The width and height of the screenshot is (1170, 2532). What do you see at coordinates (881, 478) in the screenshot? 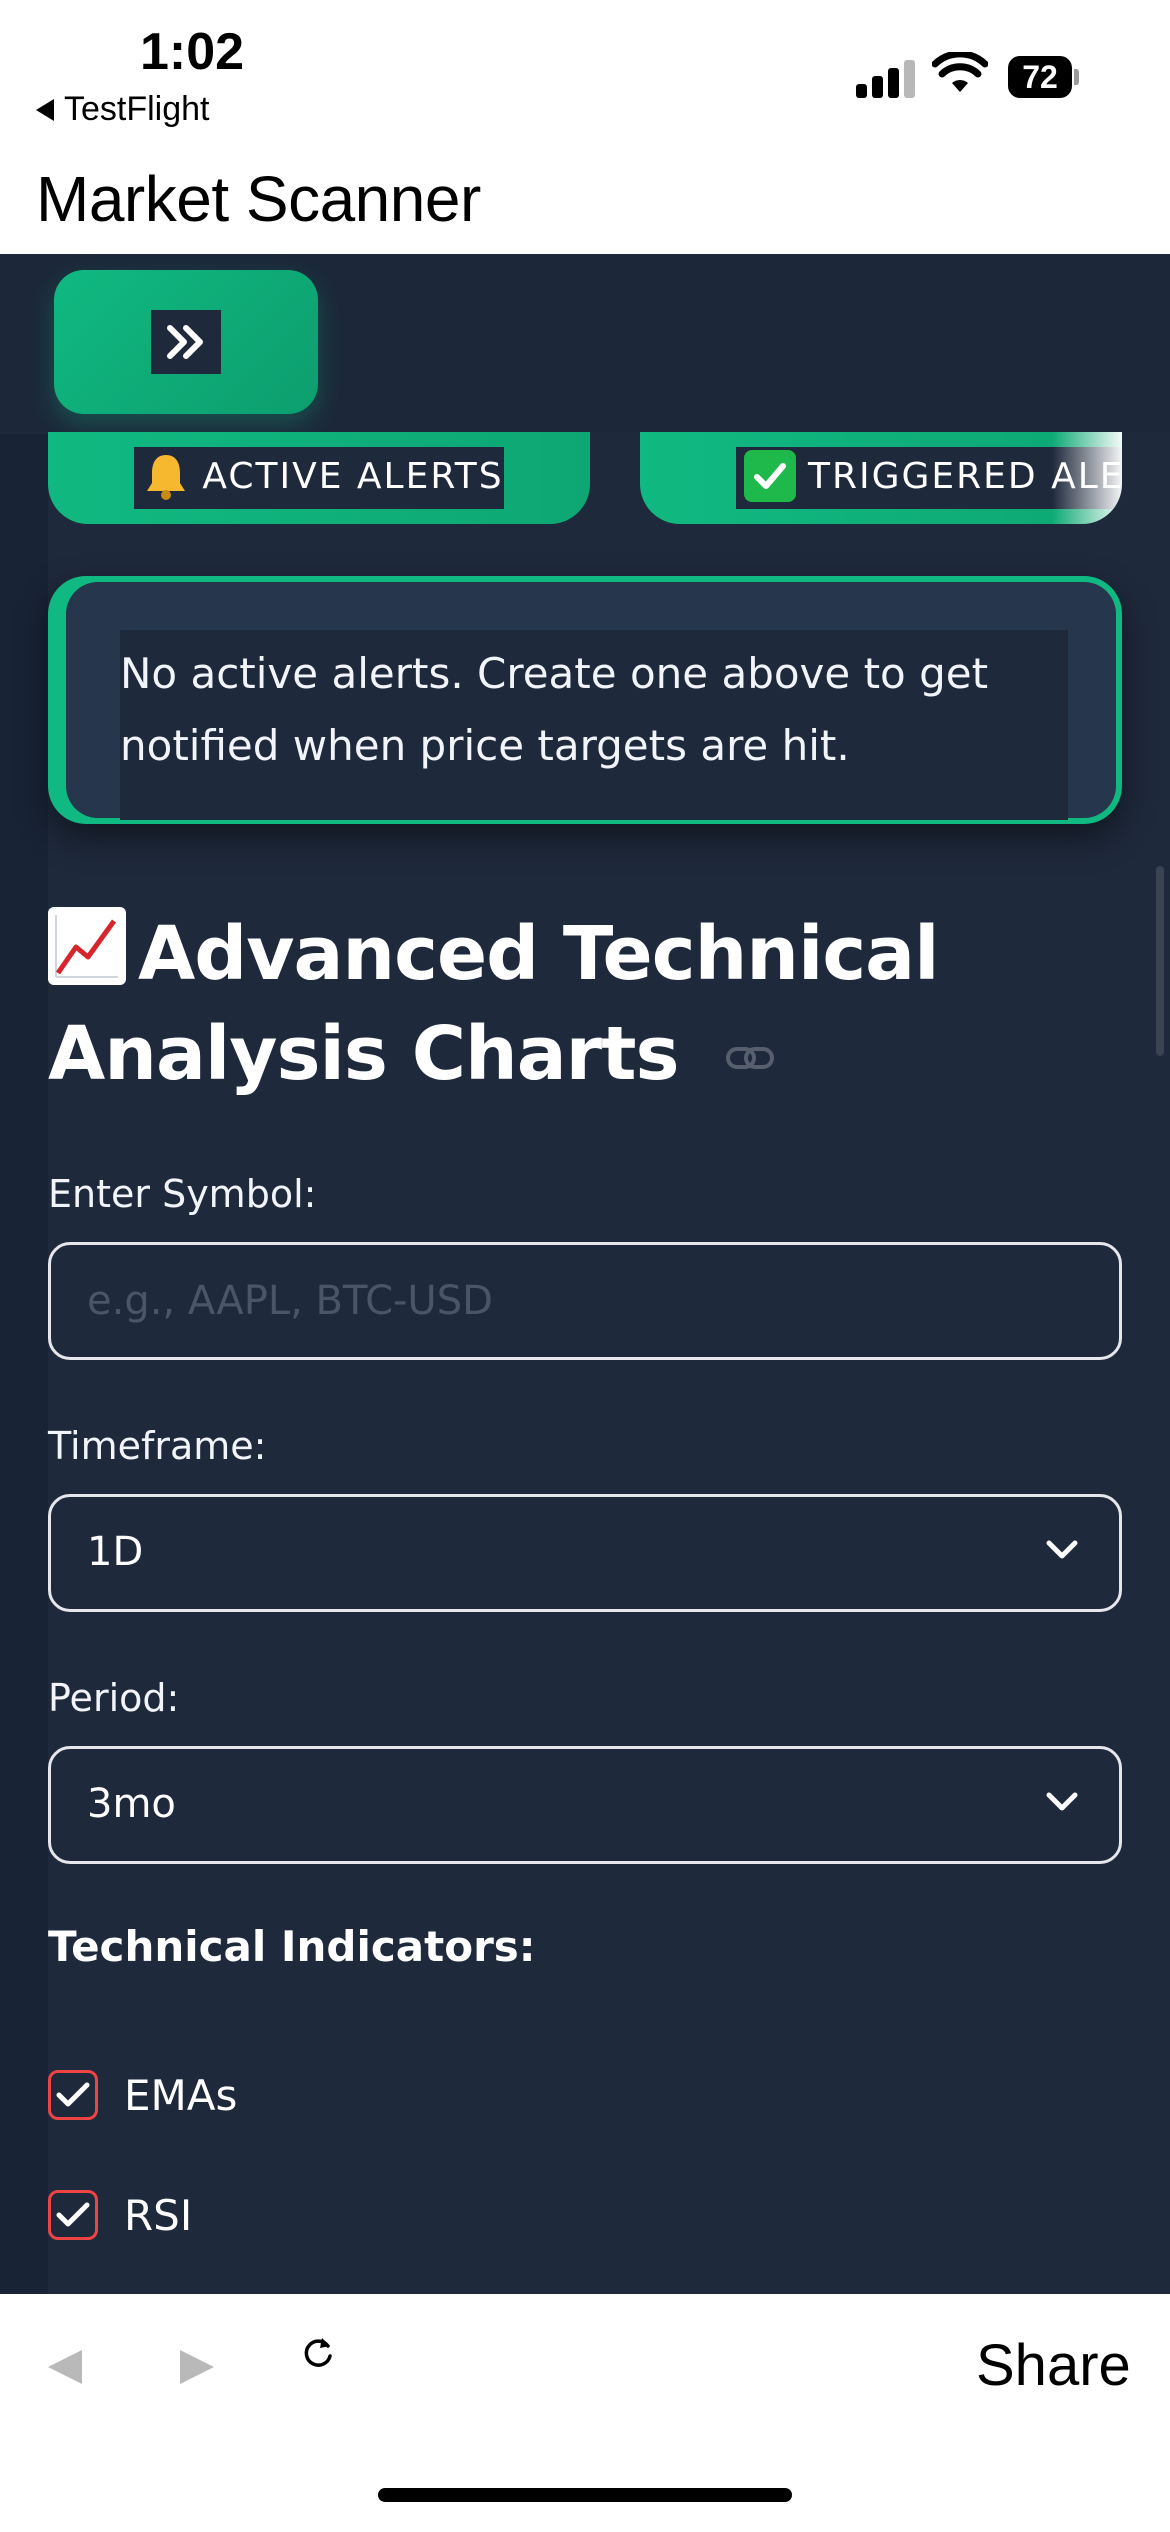
I see `tab-triggered-alerts: TRIGGERED ALER` at bounding box center [881, 478].